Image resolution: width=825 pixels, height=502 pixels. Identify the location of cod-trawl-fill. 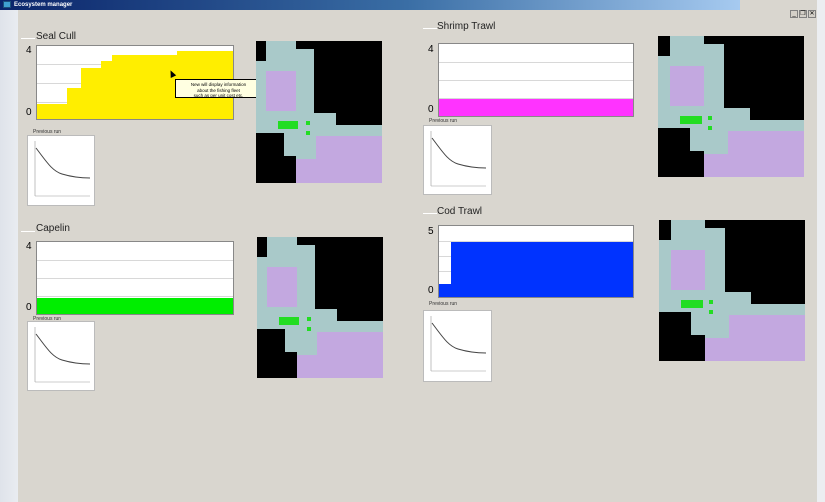
(536, 269).